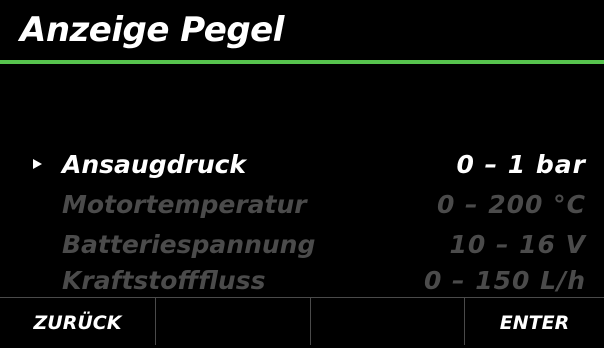 This screenshot has height=348, width=604. What do you see at coordinates (302, 168) in the screenshot?
I see `menu-item-ansaugdruck: Ansaugdruck 0 – 1 bar` at bounding box center [302, 168].